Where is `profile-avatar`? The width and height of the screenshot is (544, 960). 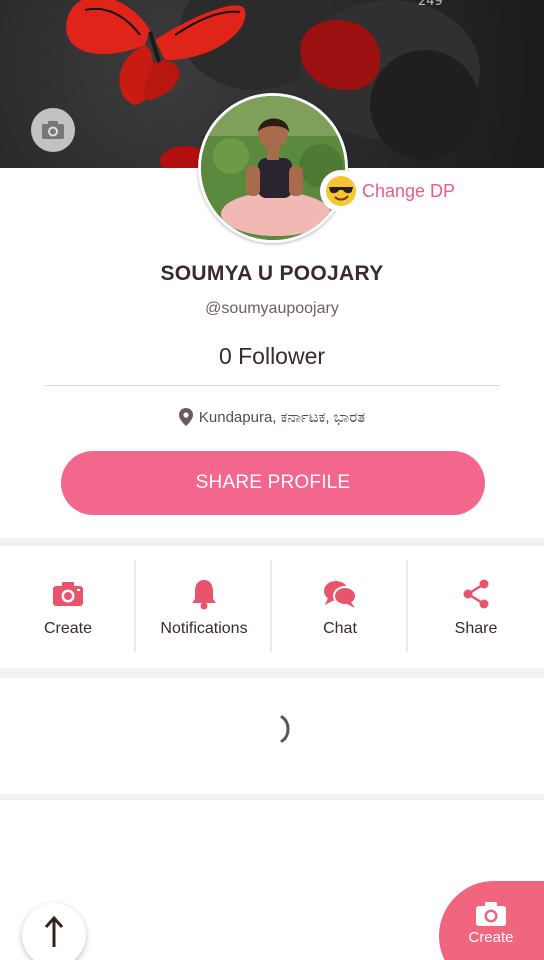
profile-avatar is located at coordinates (273, 168).